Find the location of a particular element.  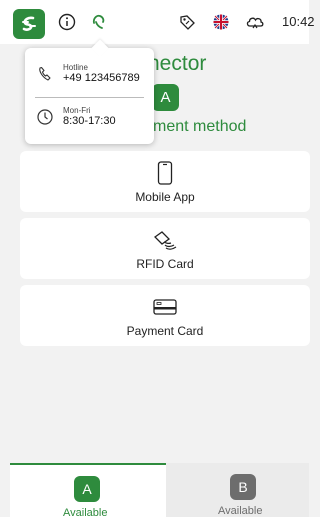

page-title: nector is located at coordinates (177, 63).